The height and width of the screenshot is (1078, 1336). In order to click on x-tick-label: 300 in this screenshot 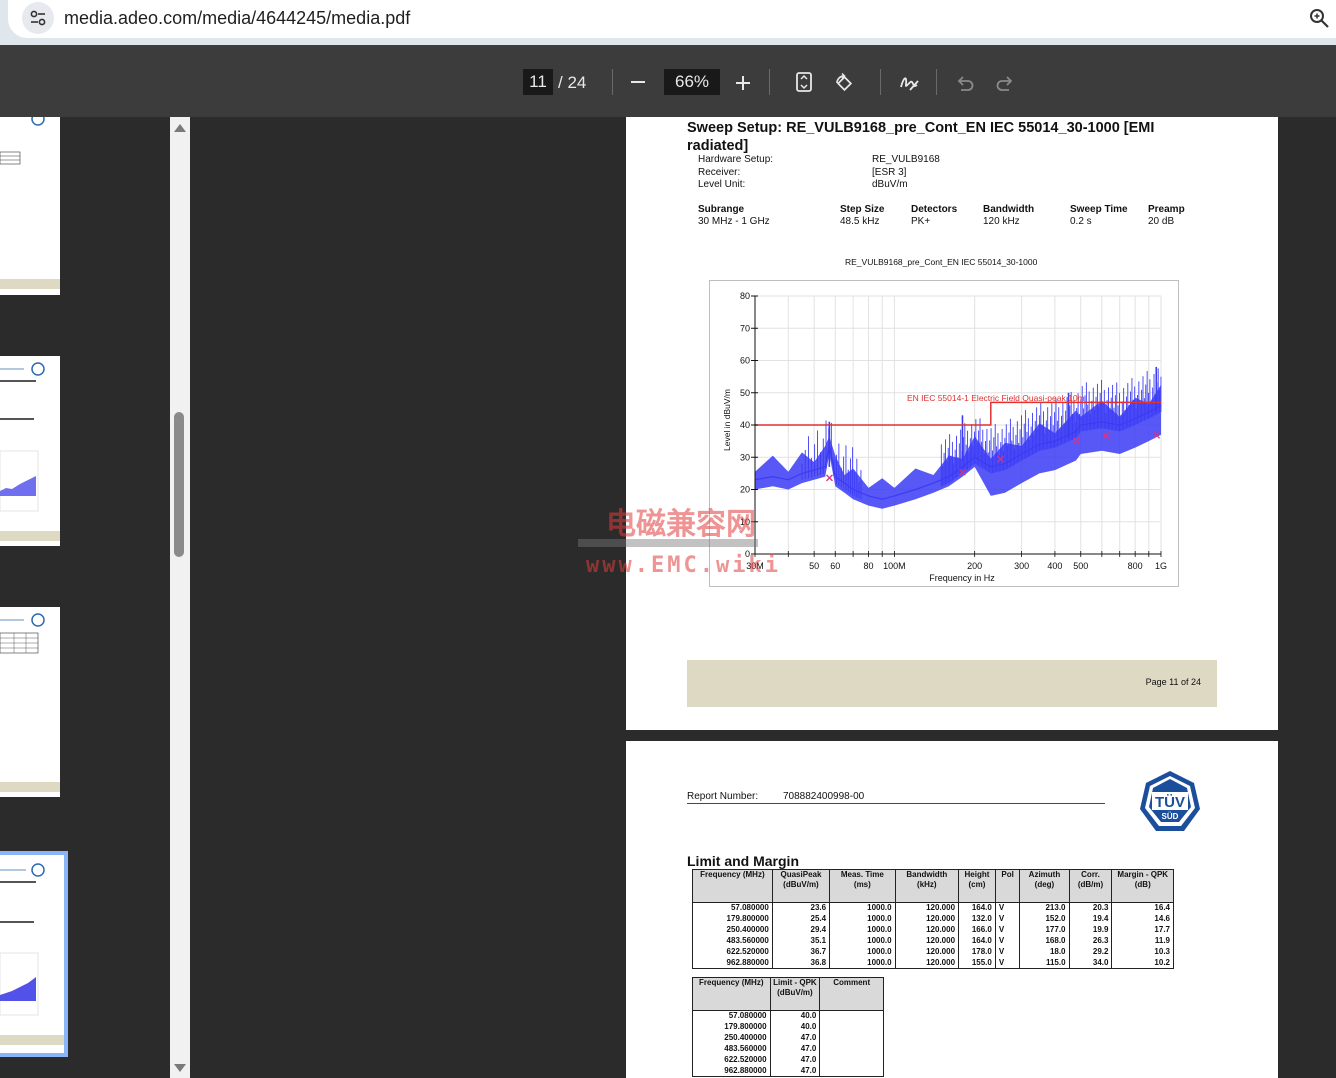, I will do `click(1021, 566)`.